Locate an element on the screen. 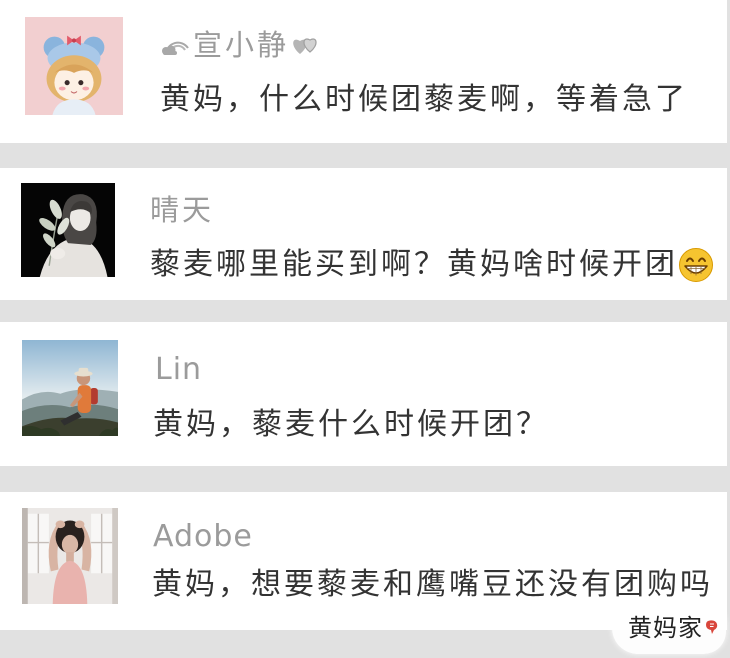 The height and width of the screenshot is (658, 730). comment-text-label: 藜麦哪里能买到啊？黄妈啥时候开团 is located at coordinates (414, 264).